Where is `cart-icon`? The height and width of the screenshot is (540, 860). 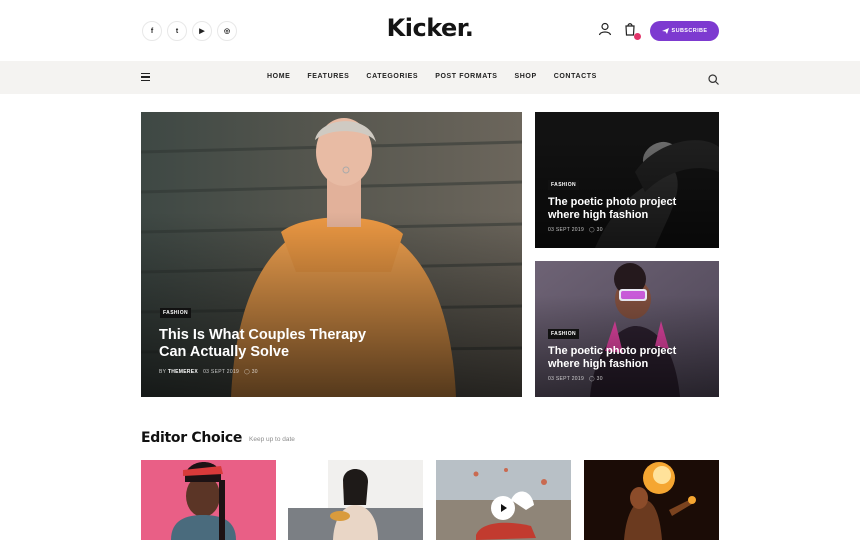
cart-icon is located at coordinates (632, 31).